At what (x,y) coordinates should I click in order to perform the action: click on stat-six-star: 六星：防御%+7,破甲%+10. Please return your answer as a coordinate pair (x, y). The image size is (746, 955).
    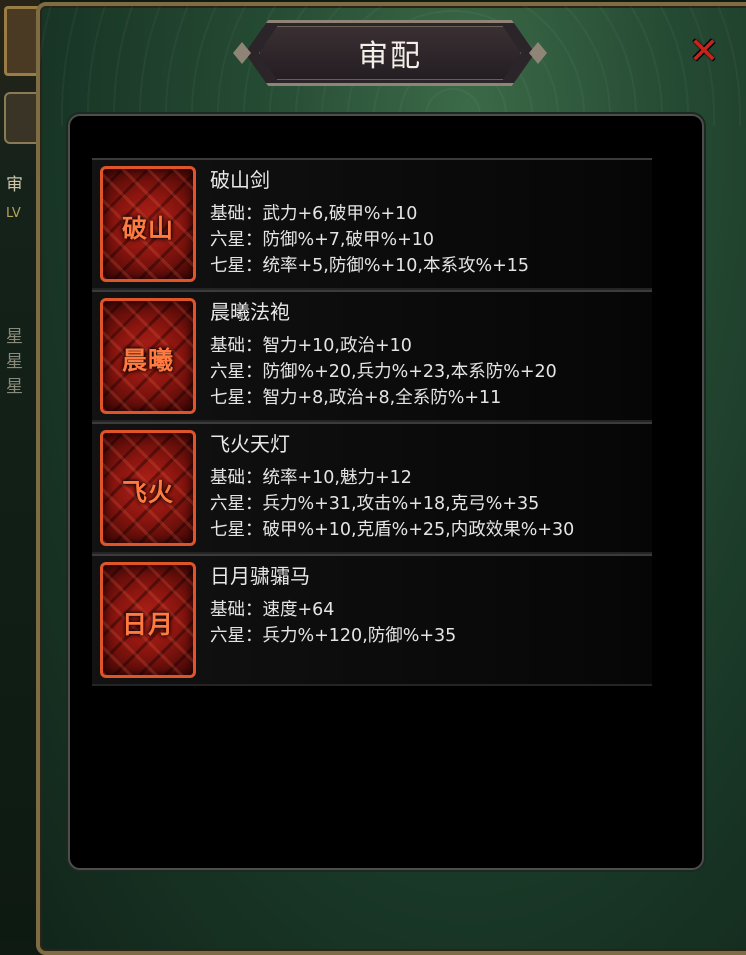
    Looking at the image, I should click on (322, 240).